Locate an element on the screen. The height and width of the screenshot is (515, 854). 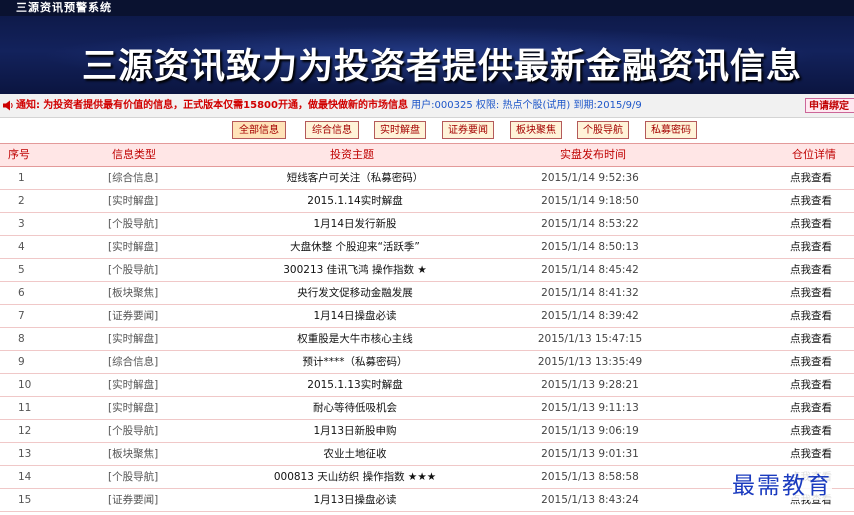
header-publish-time: 实盘发布时间 is located at coordinates (593, 154).